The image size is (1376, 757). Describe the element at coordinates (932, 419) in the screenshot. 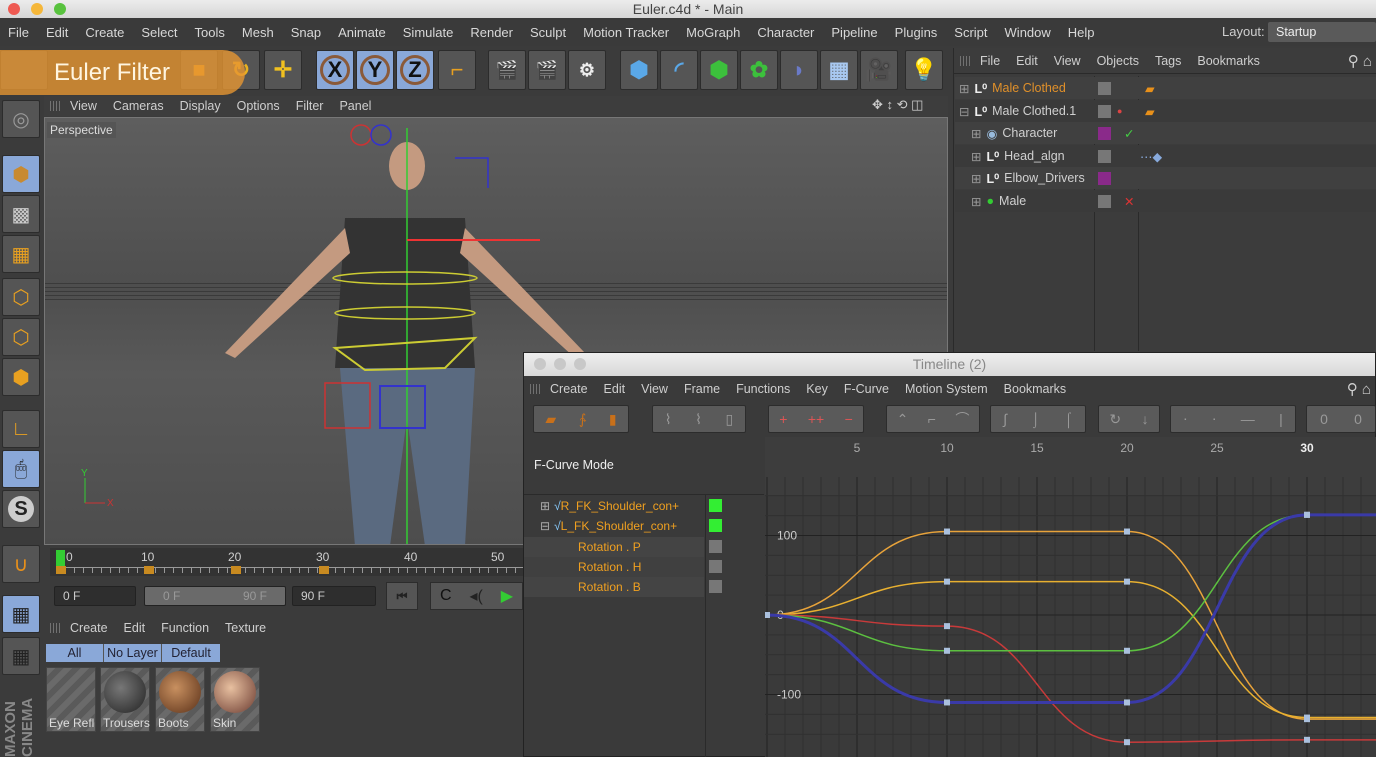

I see `step-interp-icon: ⌐` at that location.